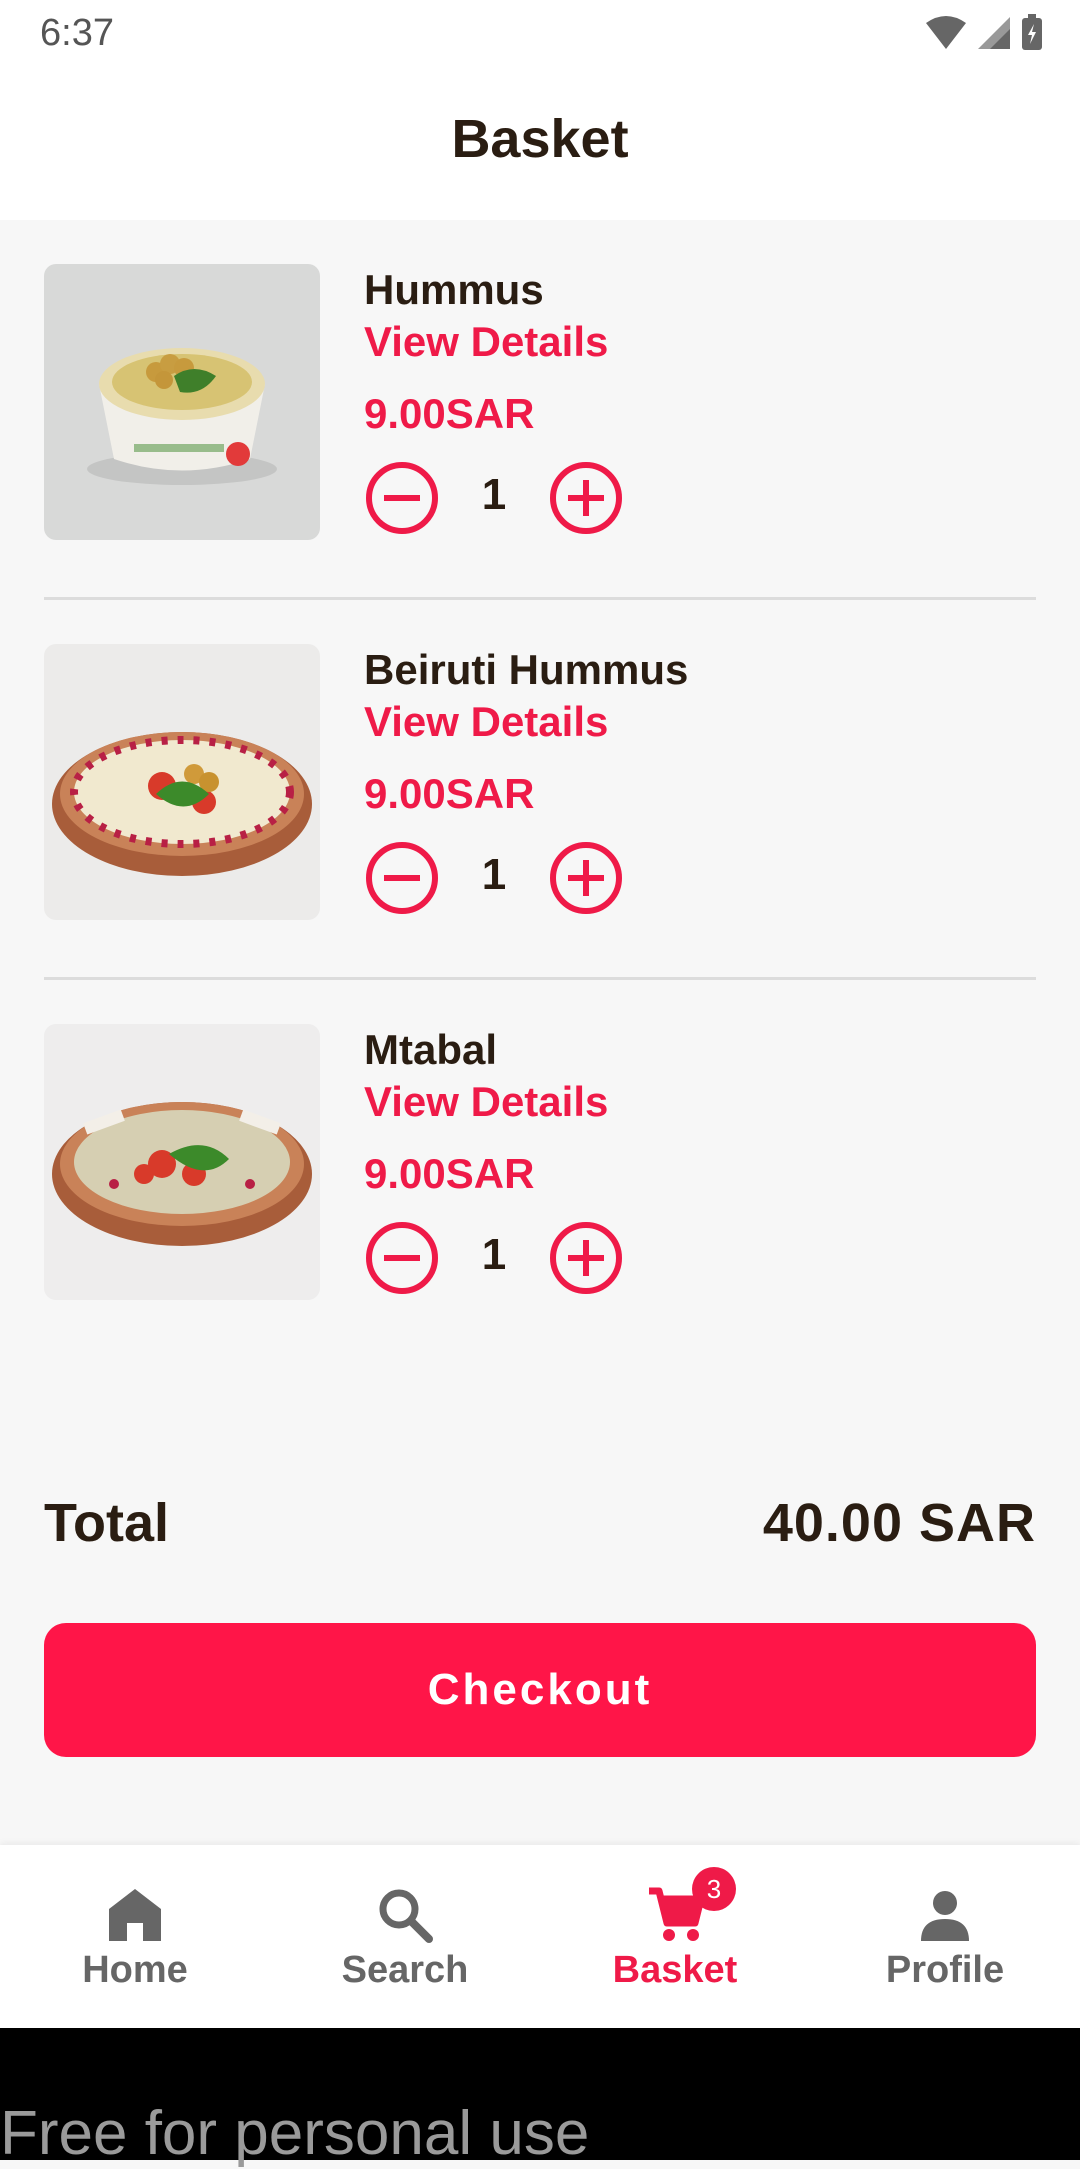 This screenshot has height=2169, width=1080. I want to click on search-icon, so click(406, 1916).